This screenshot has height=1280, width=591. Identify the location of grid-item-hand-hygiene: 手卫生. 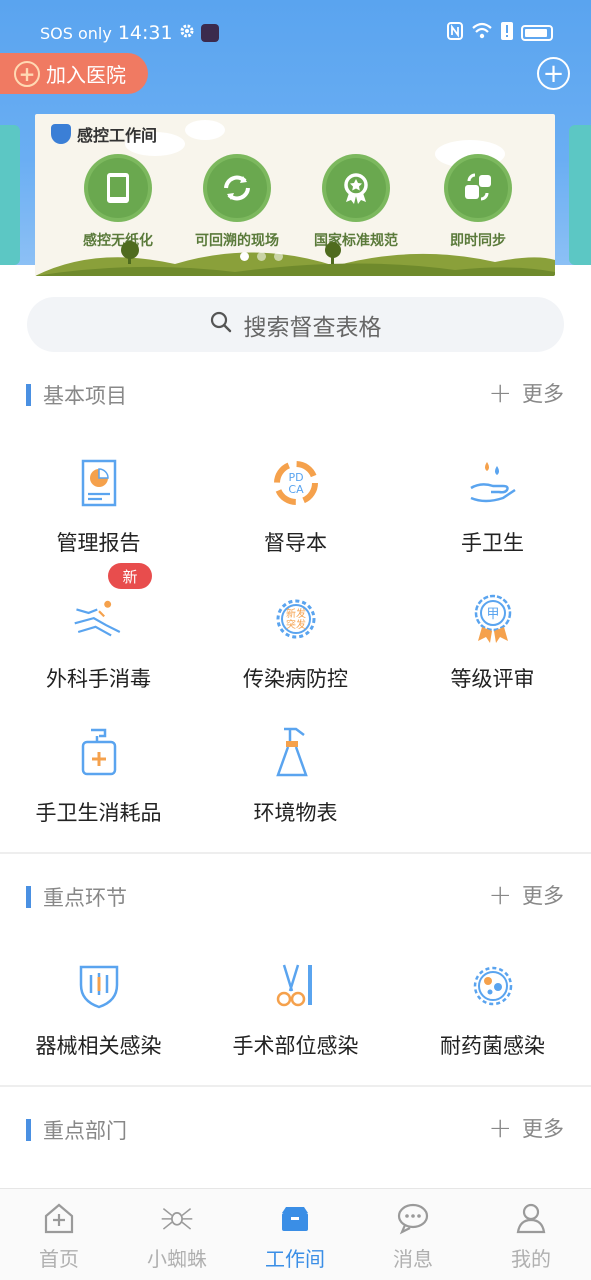
(492, 507).